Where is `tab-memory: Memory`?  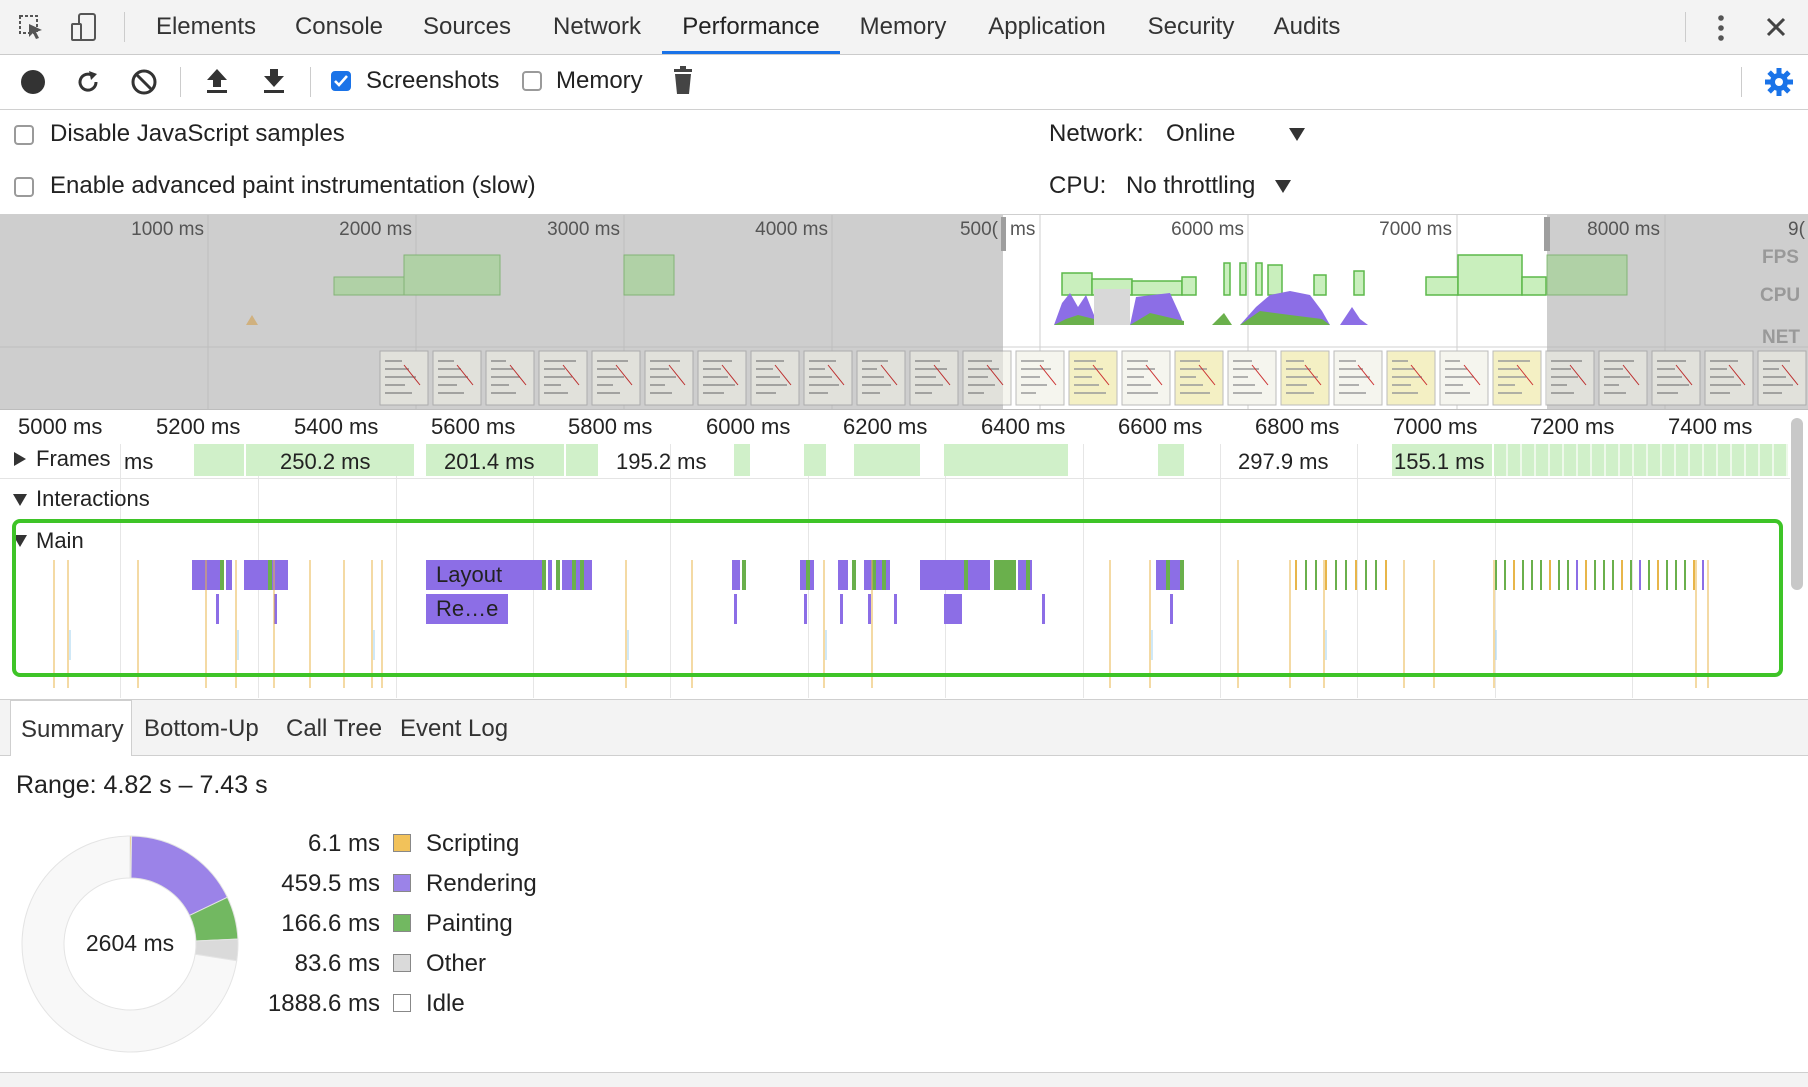 tab-memory: Memory is located at coordinates (903, 27).